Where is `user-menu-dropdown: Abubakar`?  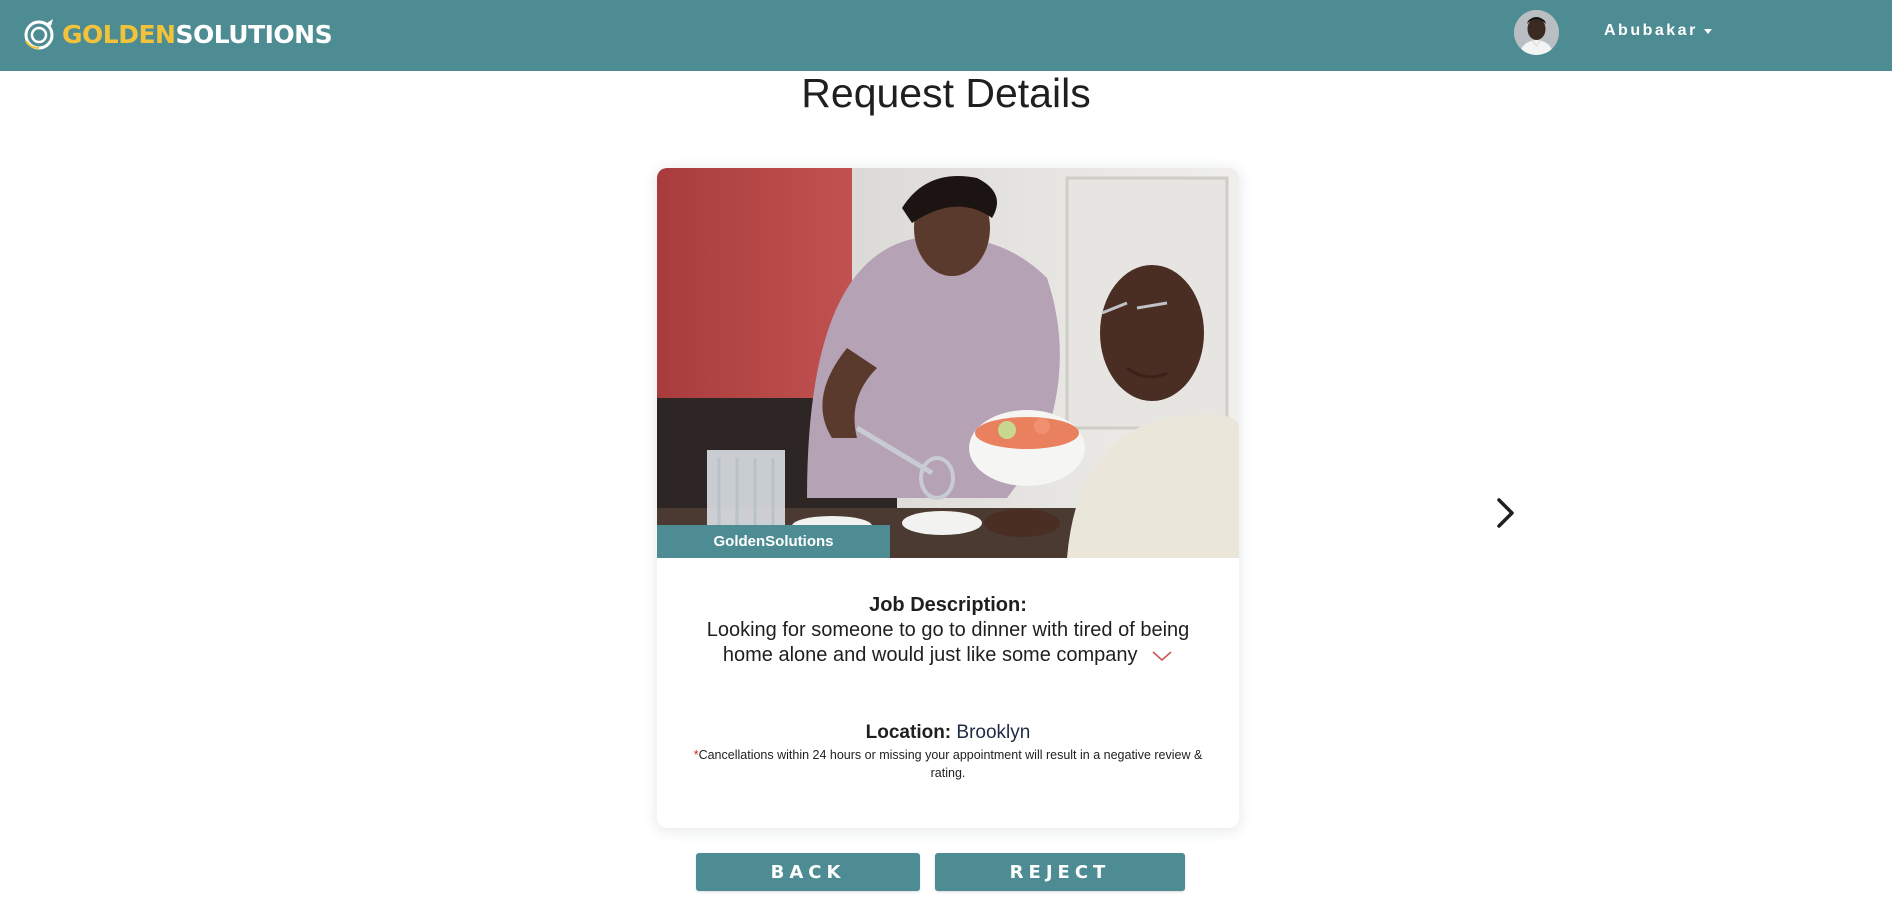 user-menu-dropdown: Abubakar is located at coordinates (1658, 31).